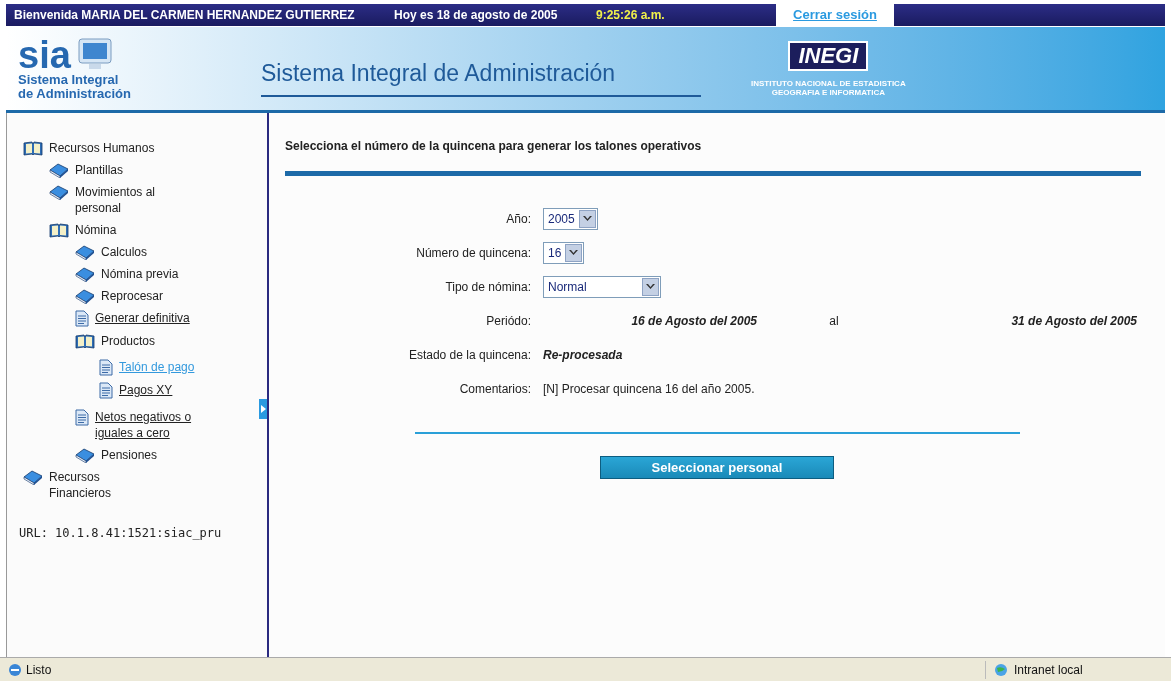 This screenshot has height=681, width=1171. I want to click on field-label: Número de quincena:, so click(473, 253).